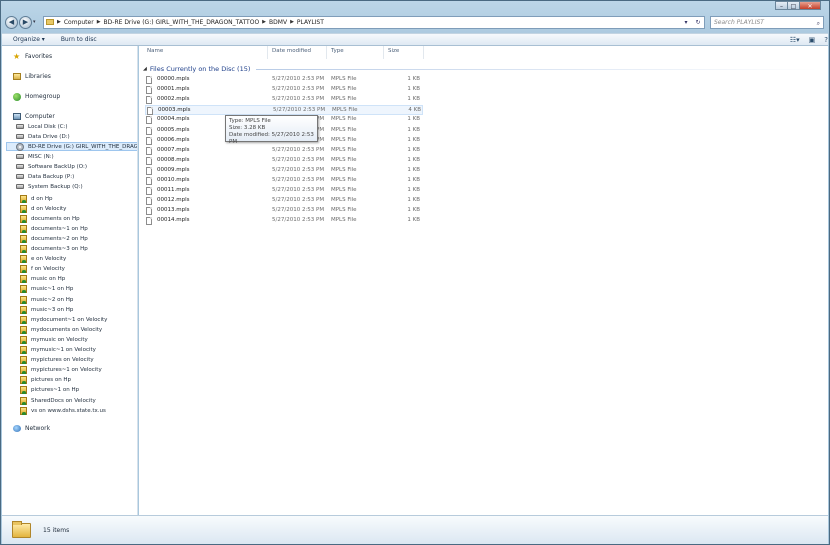 Image resolution: width=830 pixels, height=545 pixels. What do you see at coordinates (310, 22) in the screenshot?
I see `breadcrumb-playlist: PLAYLIST` at bounding box center [310, 22].